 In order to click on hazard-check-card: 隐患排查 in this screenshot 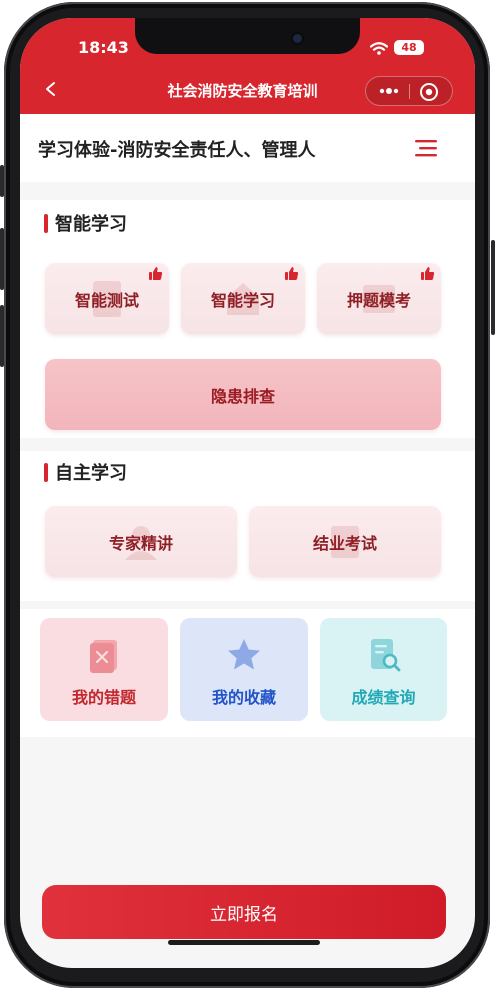, I will do `click(243, 394)`.